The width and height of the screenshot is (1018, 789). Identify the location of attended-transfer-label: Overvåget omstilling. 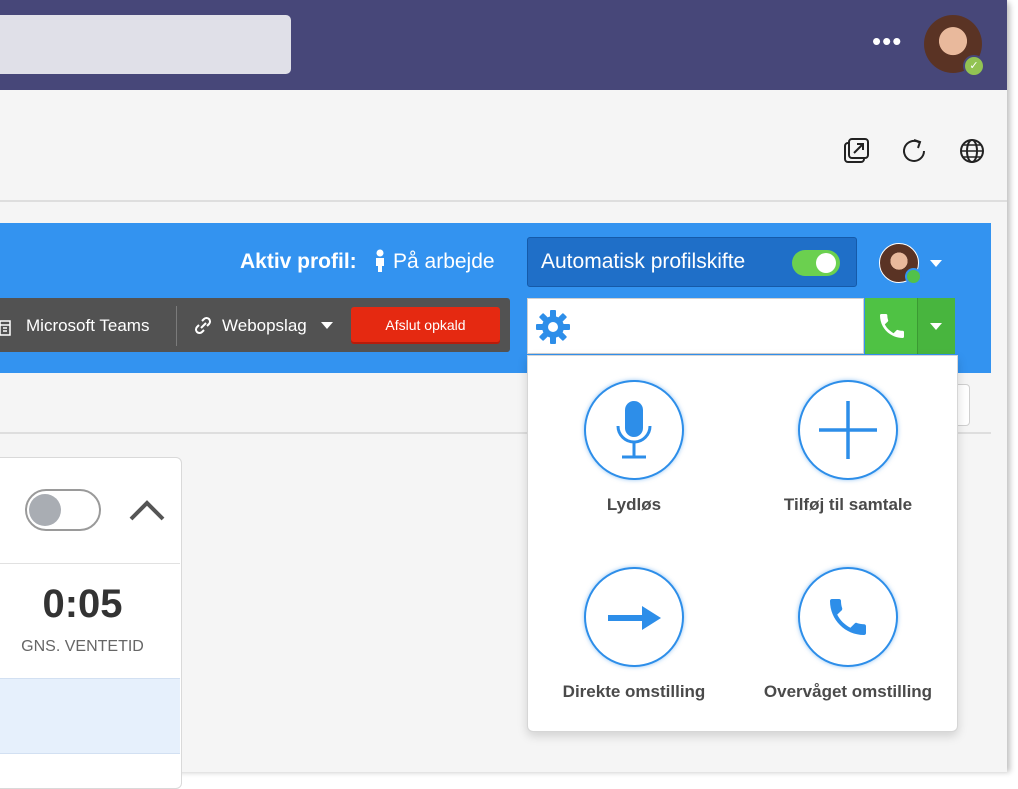
(848, 691).